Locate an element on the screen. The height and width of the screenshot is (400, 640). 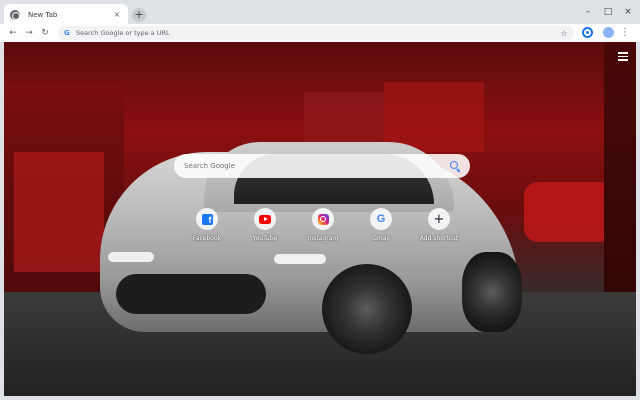
maximize-icon: □ is located at coordinates (608, 12).